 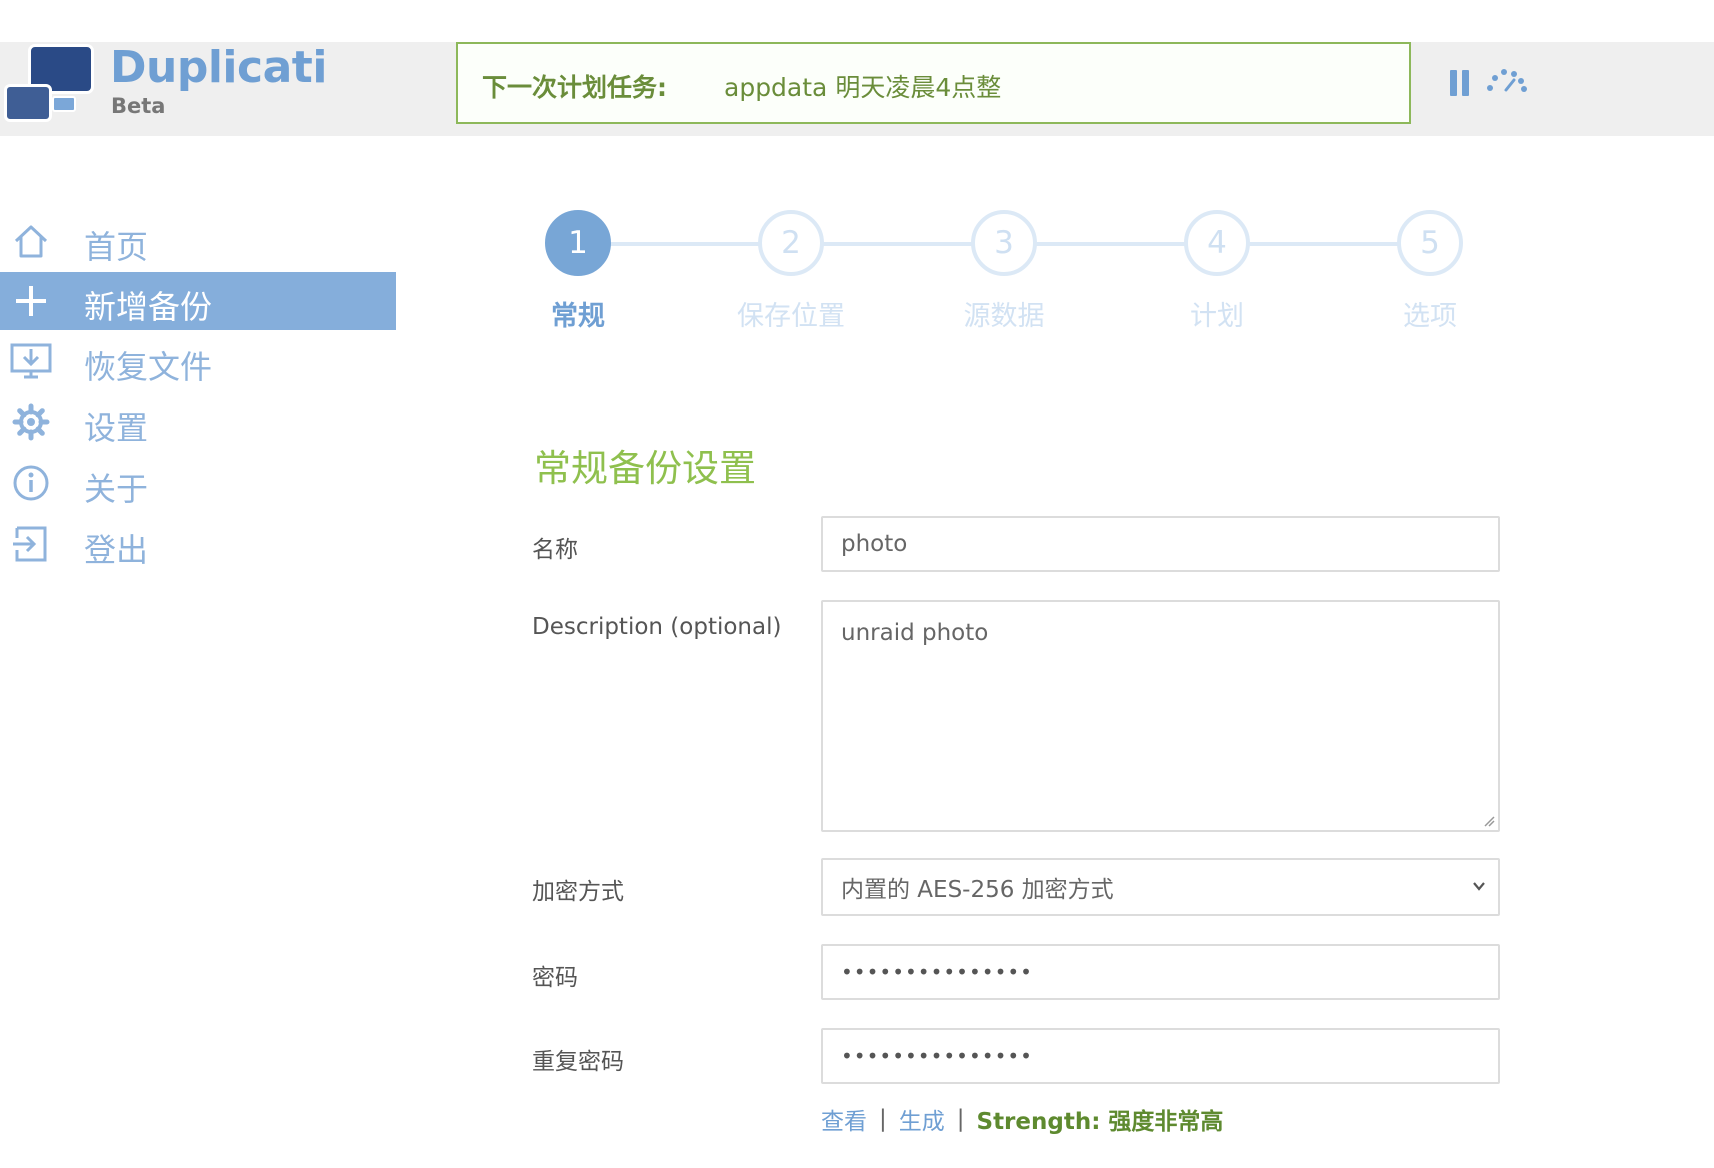 What do you see at coordinates (555, 550) in the screenshot?
I see `name-label: 名称` at bounding box center [555, 550].